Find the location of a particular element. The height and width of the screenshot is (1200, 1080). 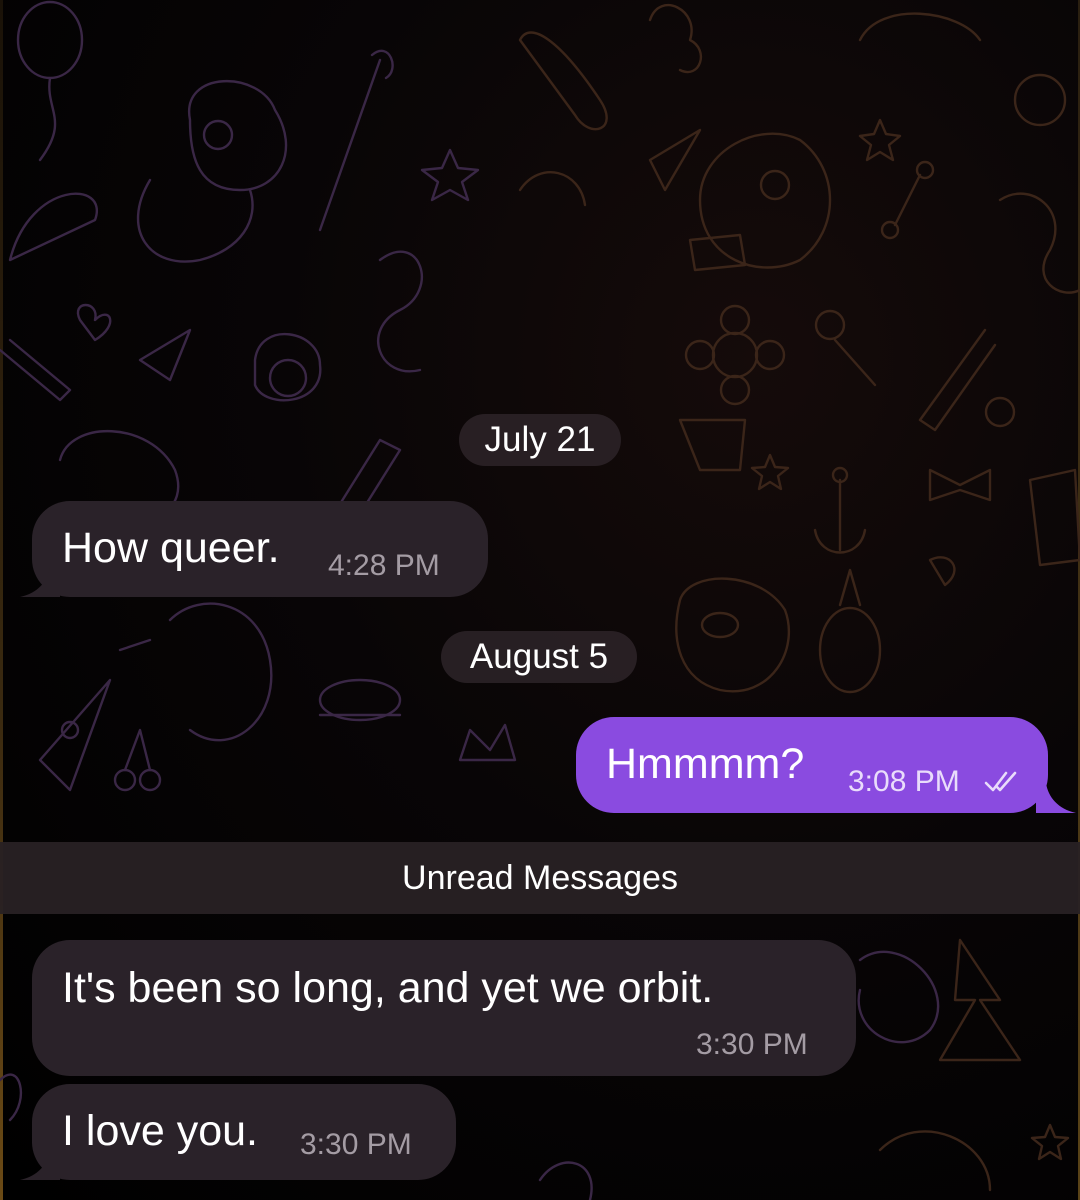

date-separator-label: August 5 is located at coordinates (539, 656).